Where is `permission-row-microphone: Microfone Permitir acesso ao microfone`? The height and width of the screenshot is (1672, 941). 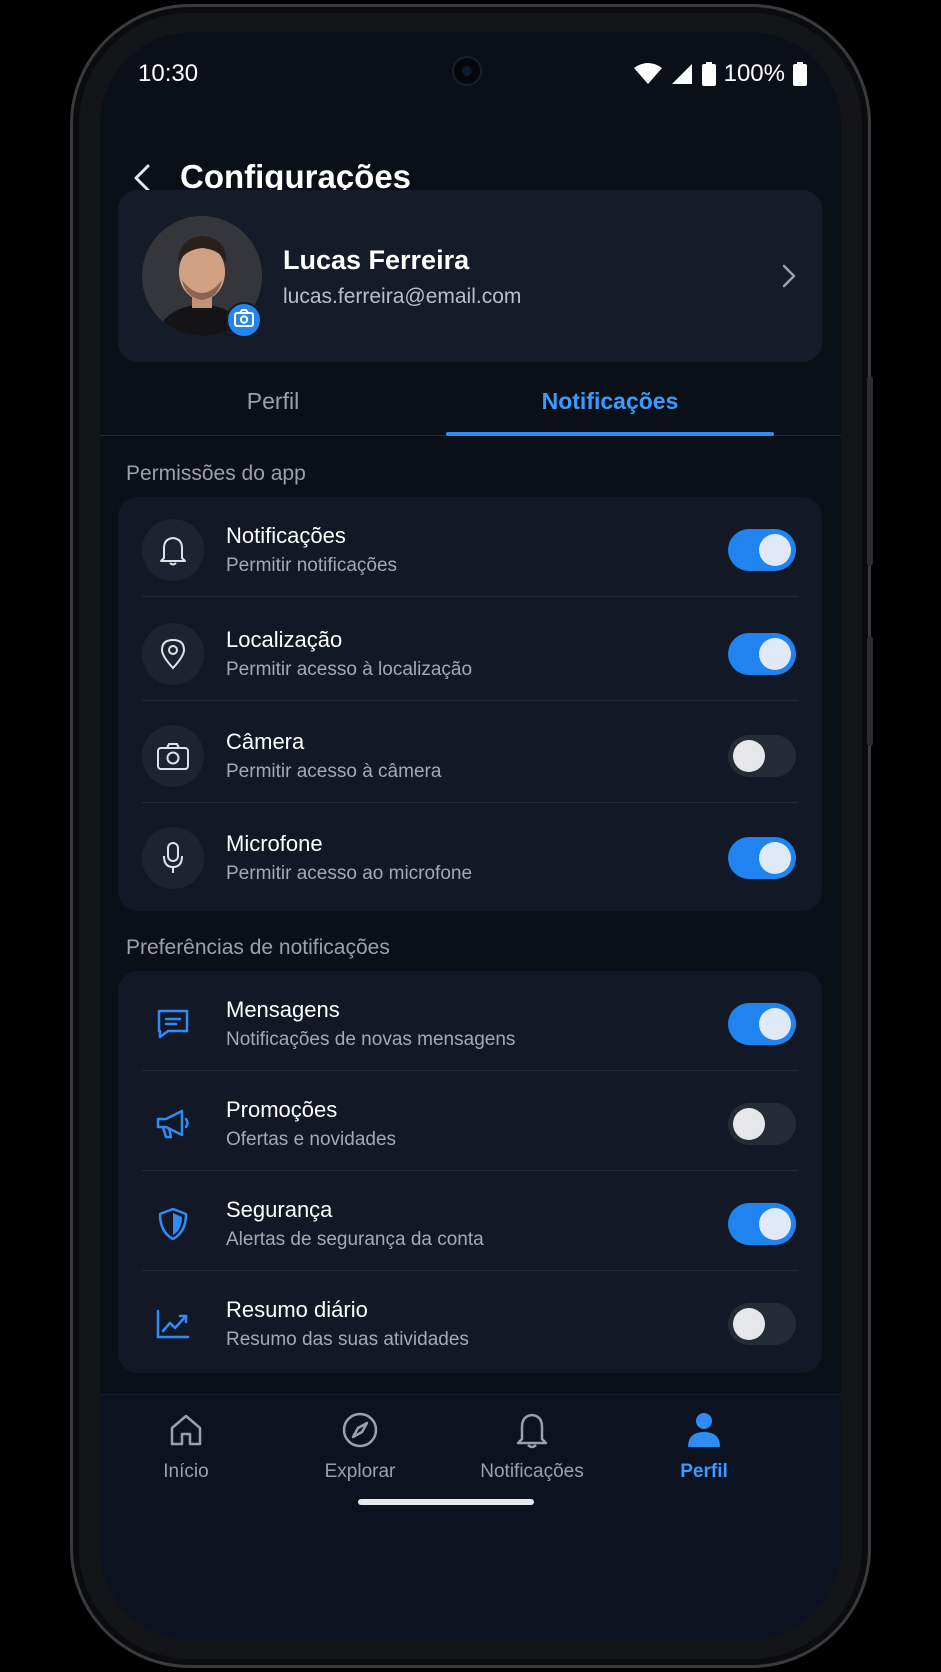
permission-row-microphone: Microfone Permitir acesso ao microfone is located at coordinates (470, 855).